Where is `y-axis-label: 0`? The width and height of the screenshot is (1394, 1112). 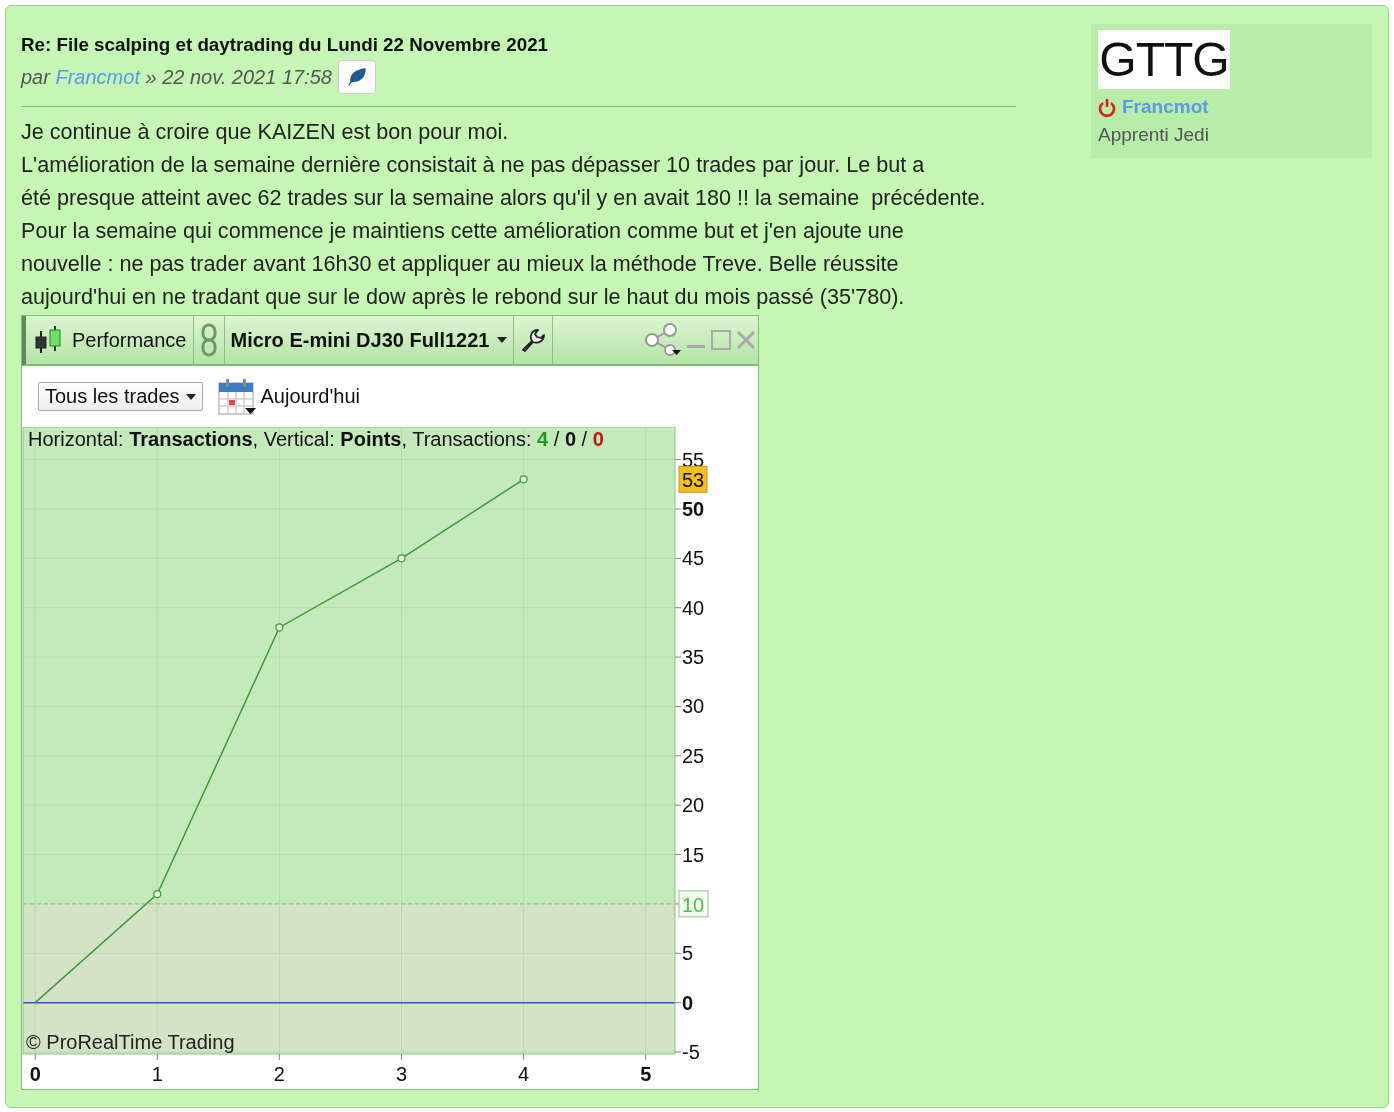
y-axis-label: 0 is located at coordinates (688, 1002).